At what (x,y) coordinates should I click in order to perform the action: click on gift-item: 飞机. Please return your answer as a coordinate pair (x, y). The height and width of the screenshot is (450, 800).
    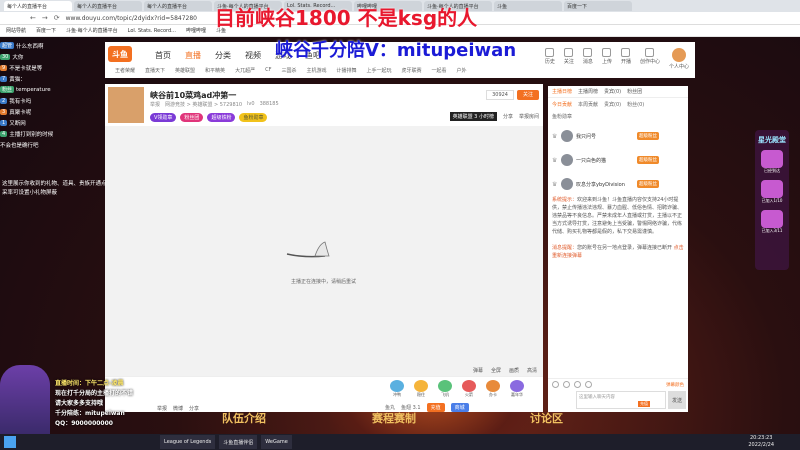
    Looking at the image, I should click on (445, 389).